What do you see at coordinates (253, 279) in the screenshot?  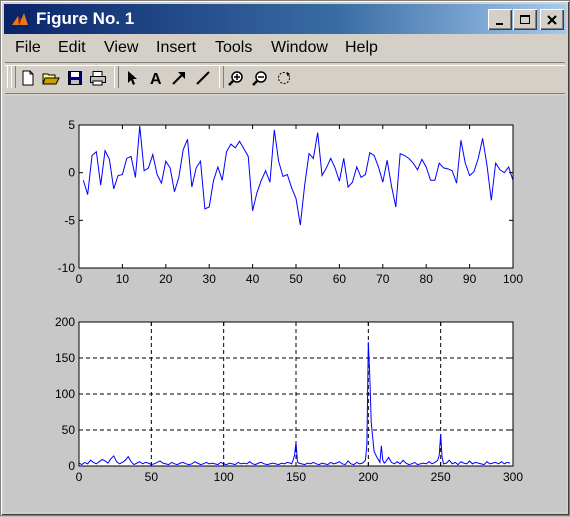 I see `x-tick-label: 40` at bounding box center [253, 279].